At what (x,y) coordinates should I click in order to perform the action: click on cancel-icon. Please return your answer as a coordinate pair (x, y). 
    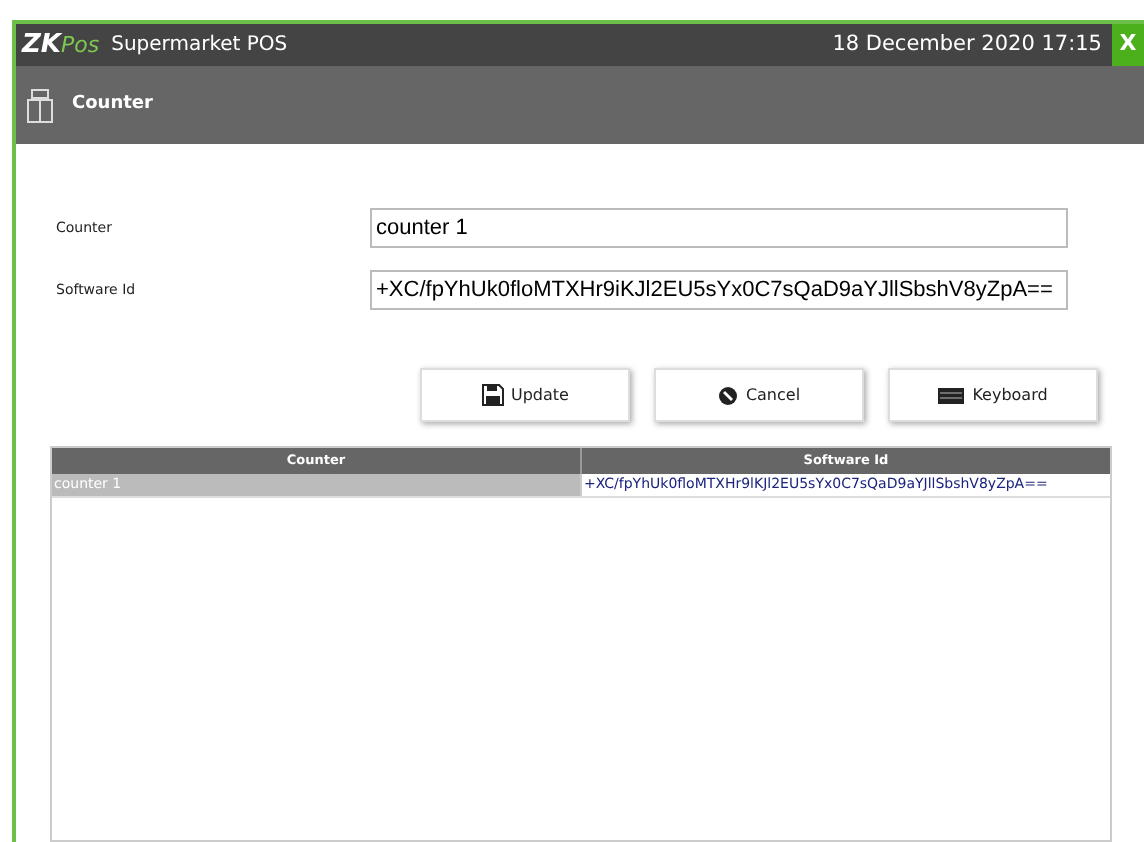
    Looking at the image, I should click on (727, 395).